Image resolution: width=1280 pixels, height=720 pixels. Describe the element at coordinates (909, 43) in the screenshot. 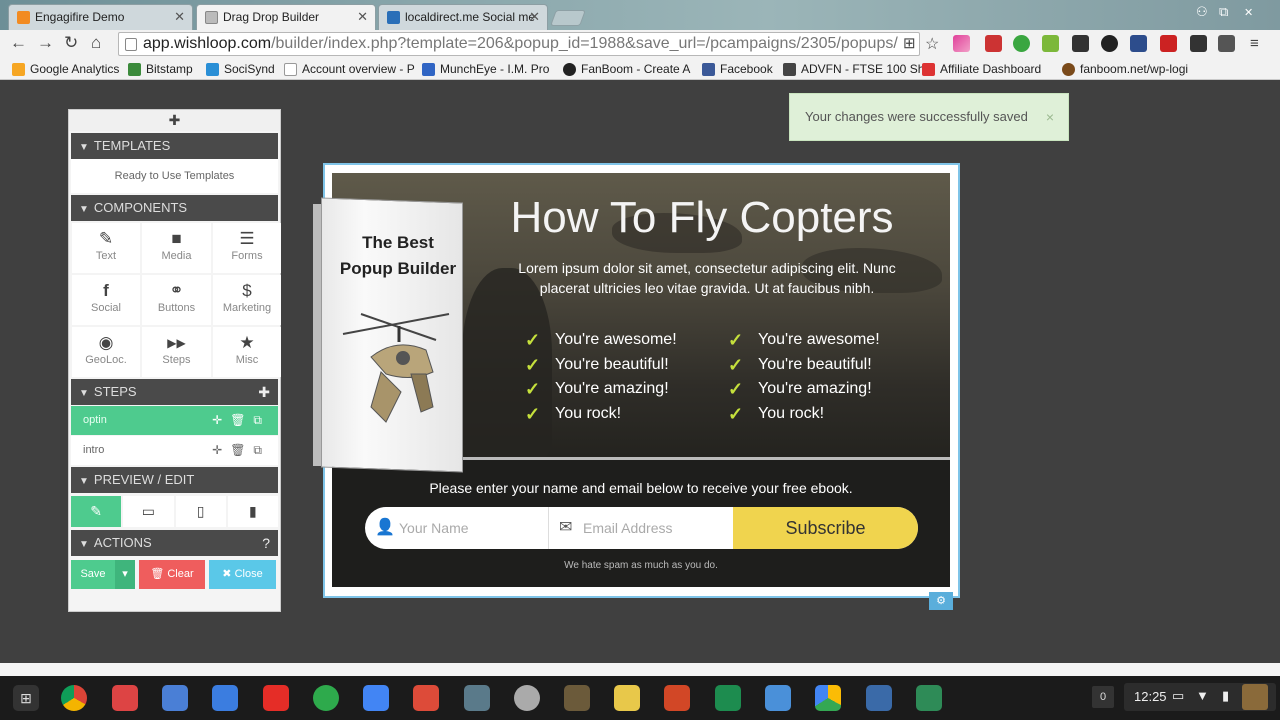

I see `page-action-icon: ⊞` at that location.